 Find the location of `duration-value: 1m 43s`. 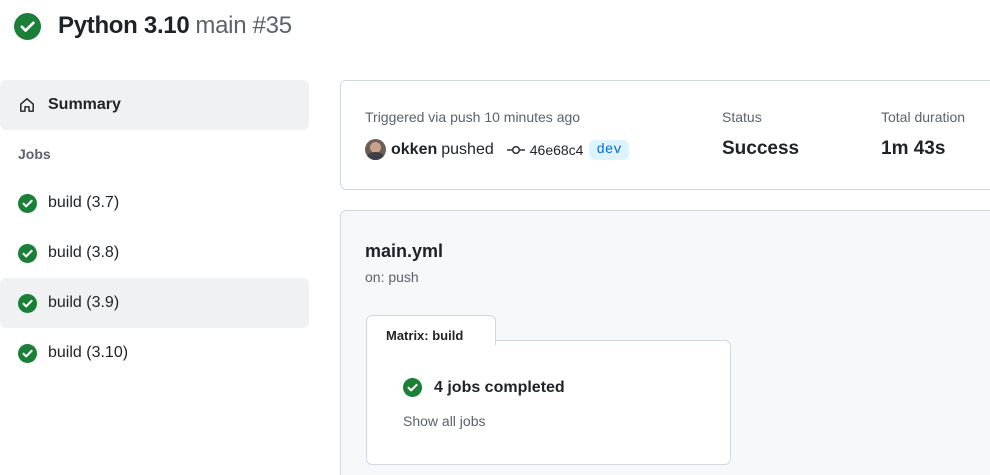

duration-value: 1m 43s is located at coordinates (913, 148).